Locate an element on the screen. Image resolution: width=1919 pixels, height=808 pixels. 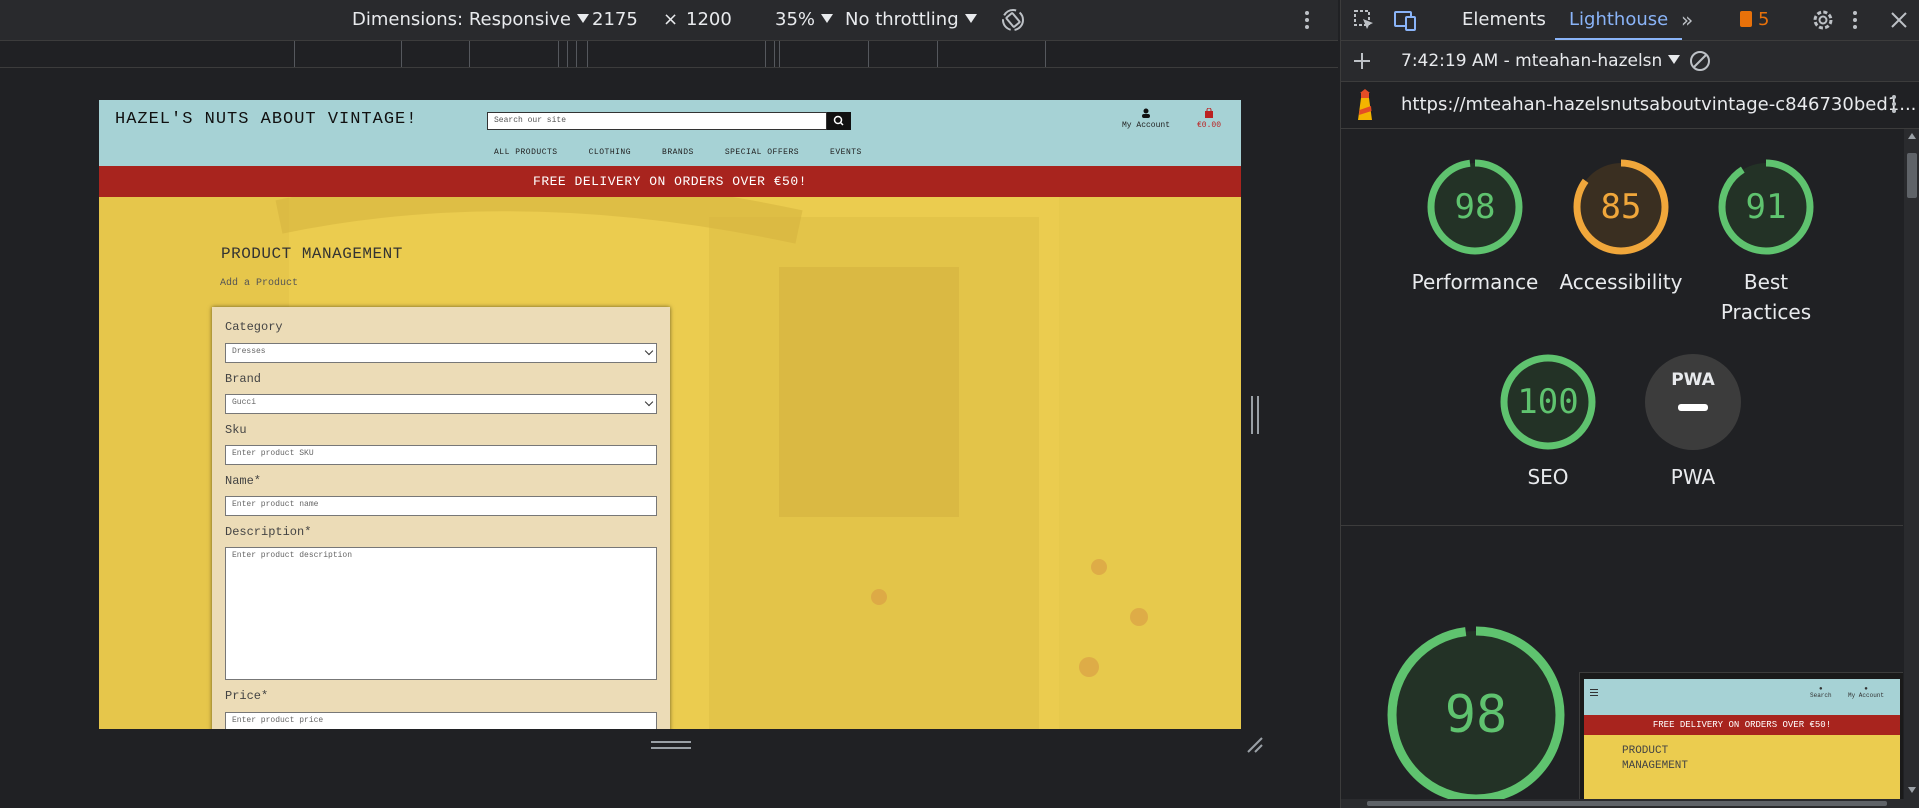
delivery-banner: FREE DELIVERY ON ORDERS OVER €50! is located at coordinates (670, 181).